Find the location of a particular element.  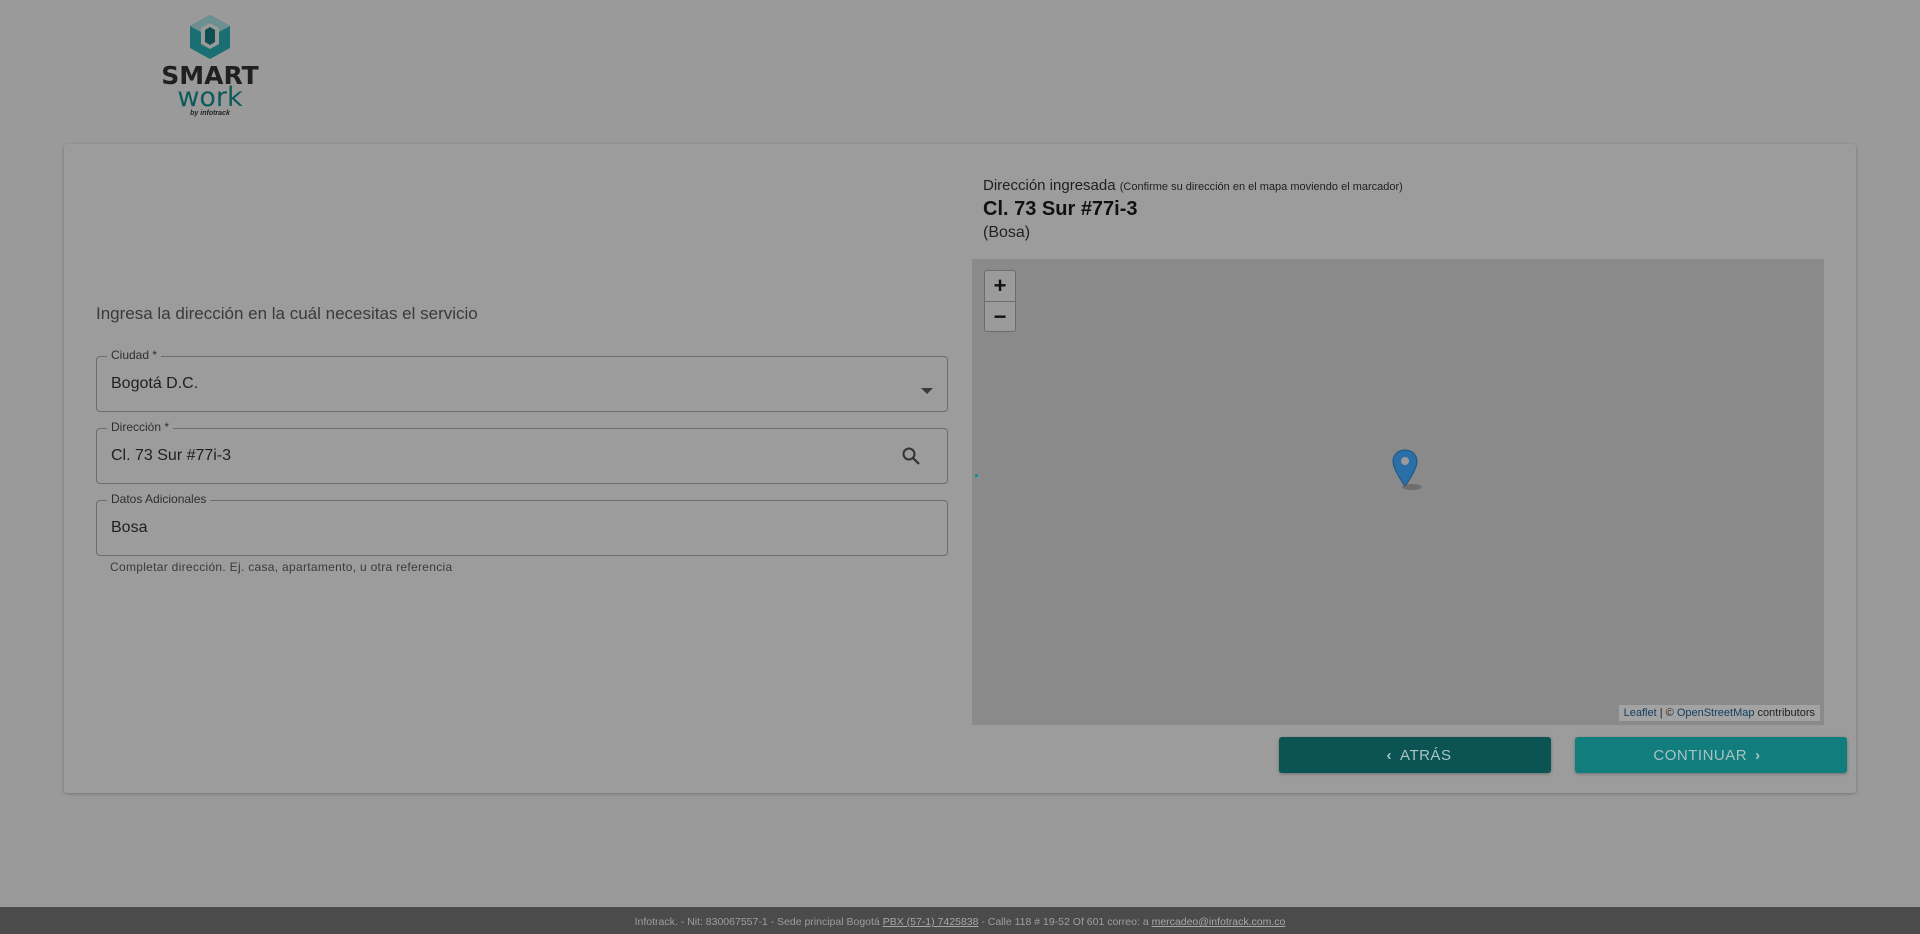

map-edge-dot is located at coordinates (976, 475).